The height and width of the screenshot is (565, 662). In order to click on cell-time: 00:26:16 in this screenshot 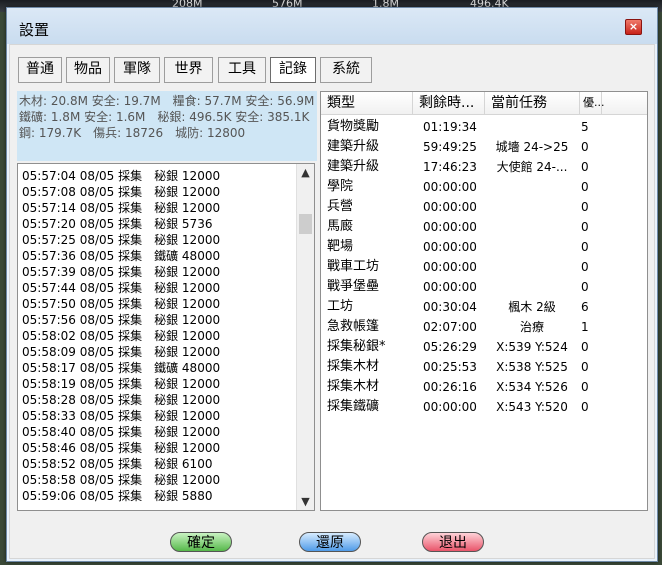, I will do `click(450, 387)`.